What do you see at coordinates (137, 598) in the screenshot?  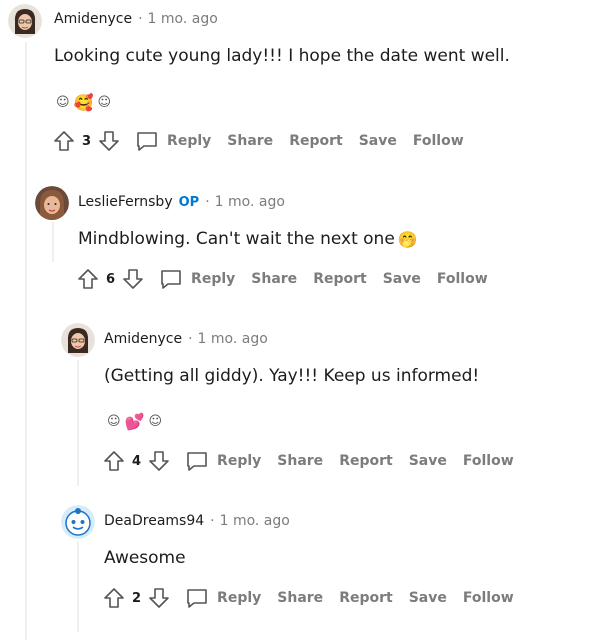 I see `vote-score: 2` at bounding box center [137, 598].